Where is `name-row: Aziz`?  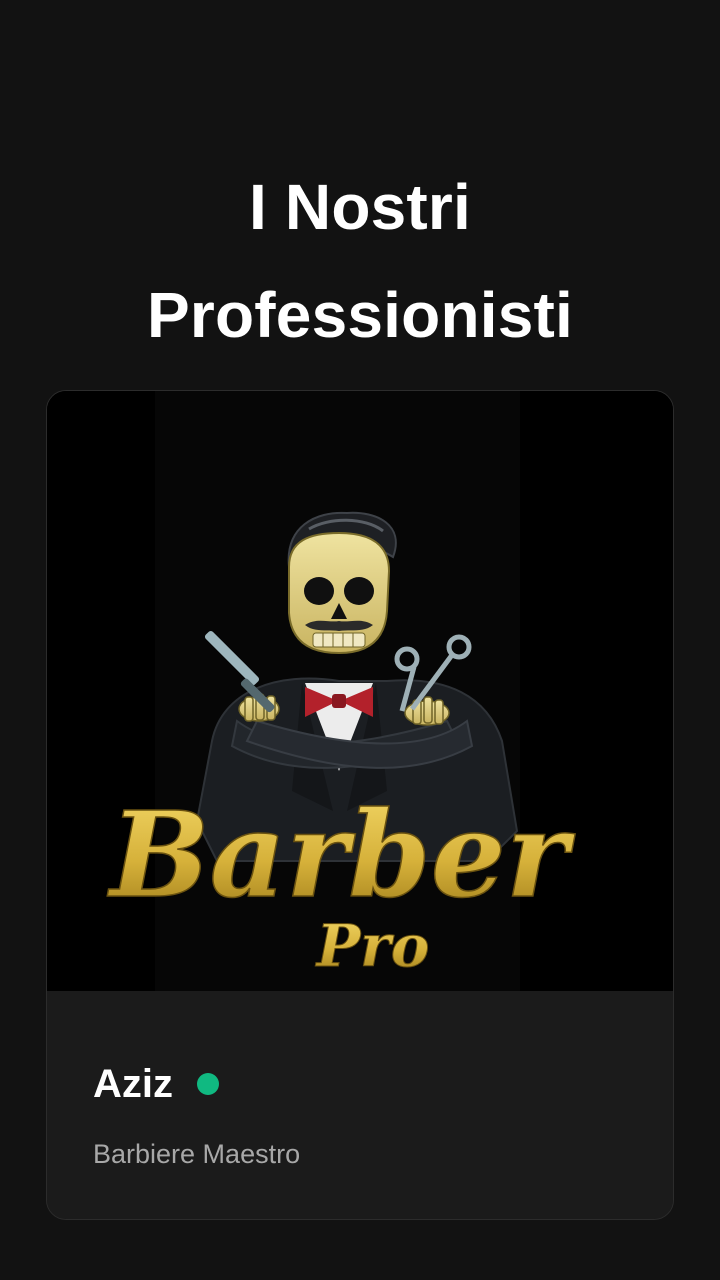
name-row: Aziz is located at coordinates (156, 1084).